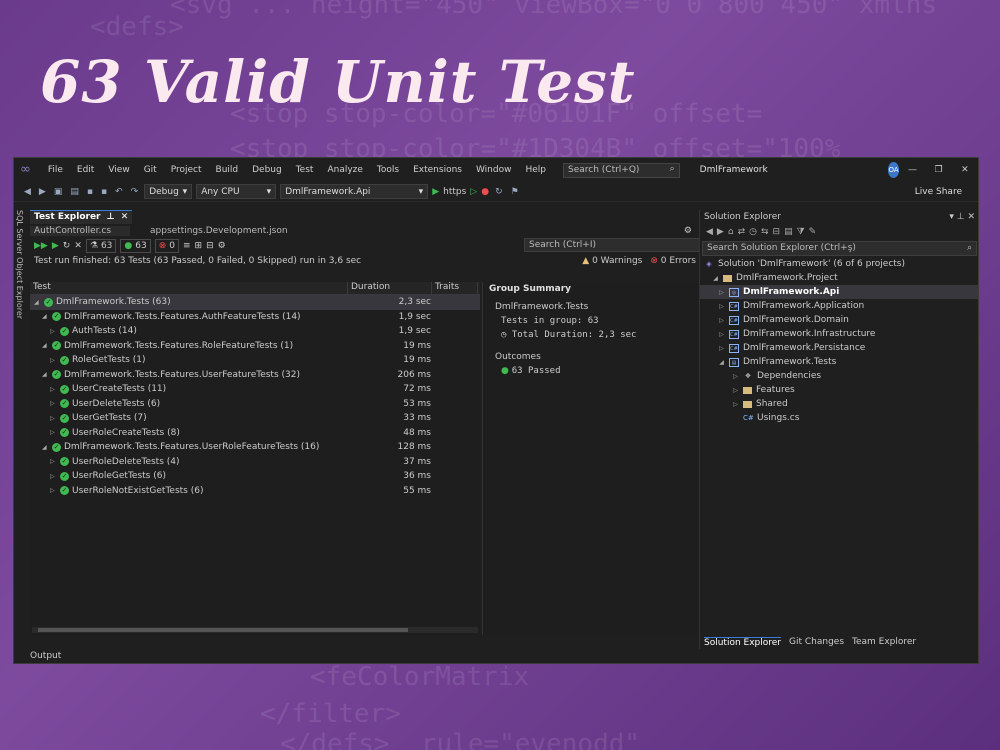  I want to click on test-row: ▷ ✓ UserRoleNotExistGetTests (6) 55 ms, so click(255, 491).